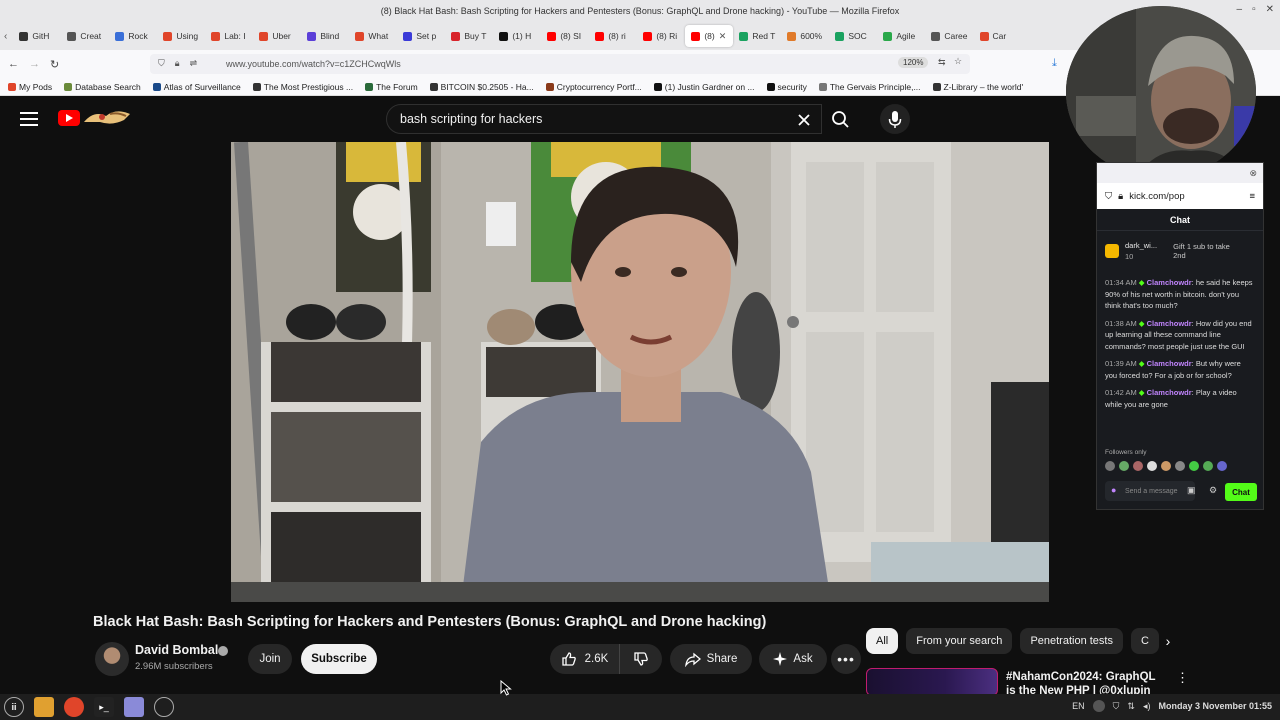 The image size is (1280, 720). I want to click on minimize-icon: –, so click(1240, 9).